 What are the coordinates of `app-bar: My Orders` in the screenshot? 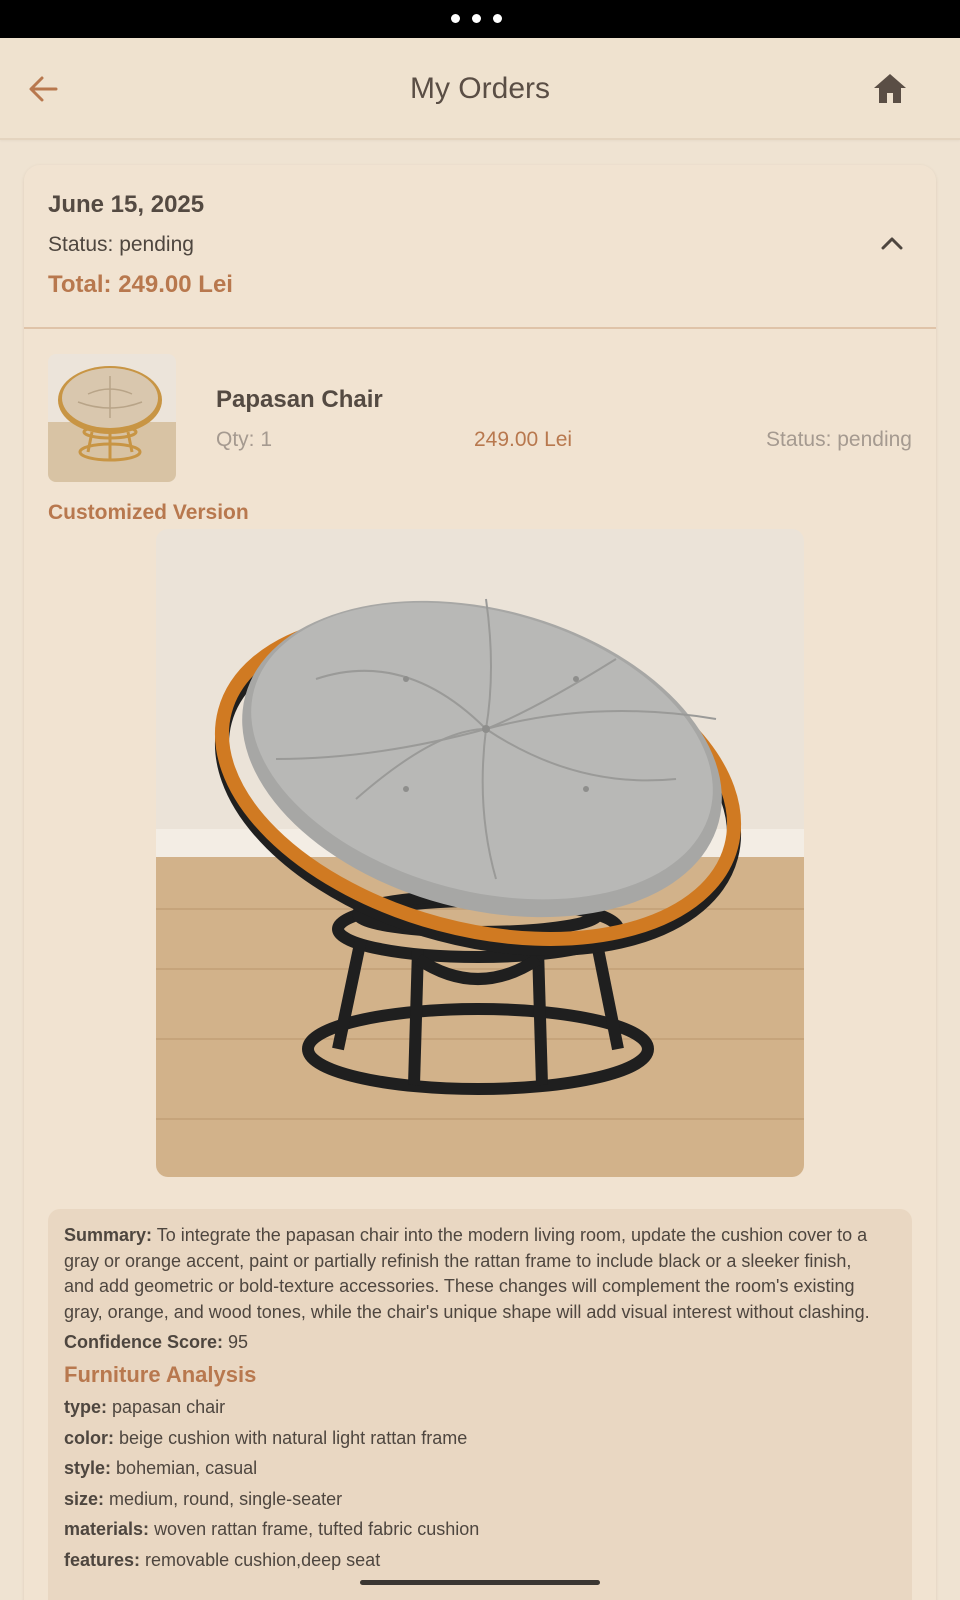 It's located at (480, 89).